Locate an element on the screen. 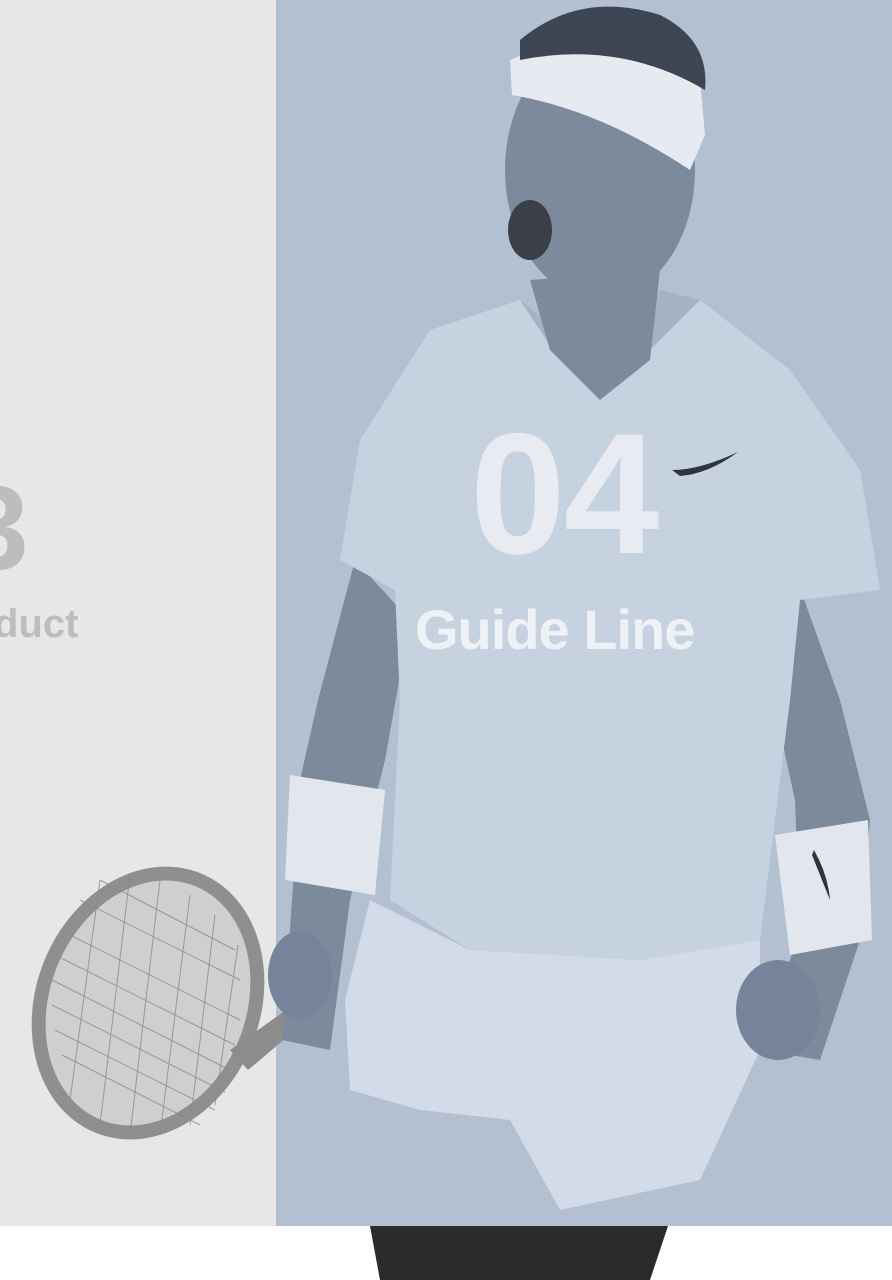  section-number: 04 is located at coordinates (564, 494).